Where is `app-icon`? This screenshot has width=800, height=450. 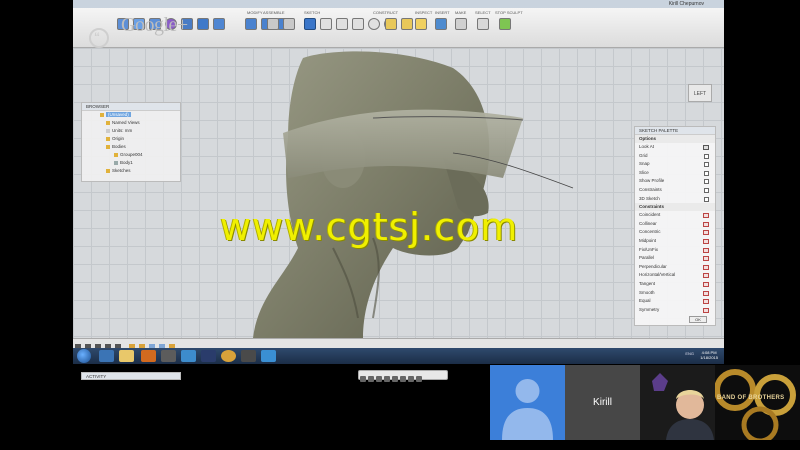
app-icon is located at coordinates (188, 356).